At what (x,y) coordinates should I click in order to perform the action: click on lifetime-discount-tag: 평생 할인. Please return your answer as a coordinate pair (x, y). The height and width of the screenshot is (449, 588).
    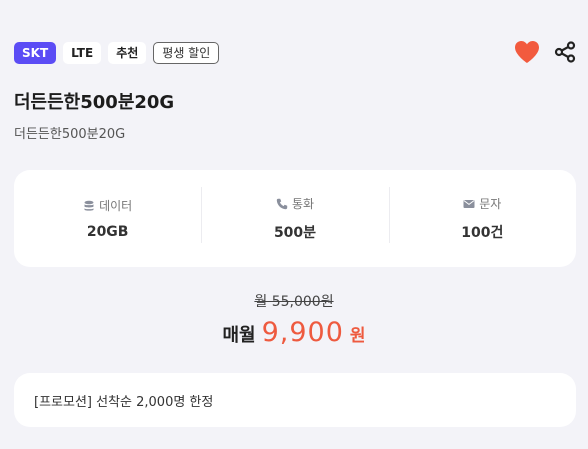
    Looking at the image, I should click on (186, 53).